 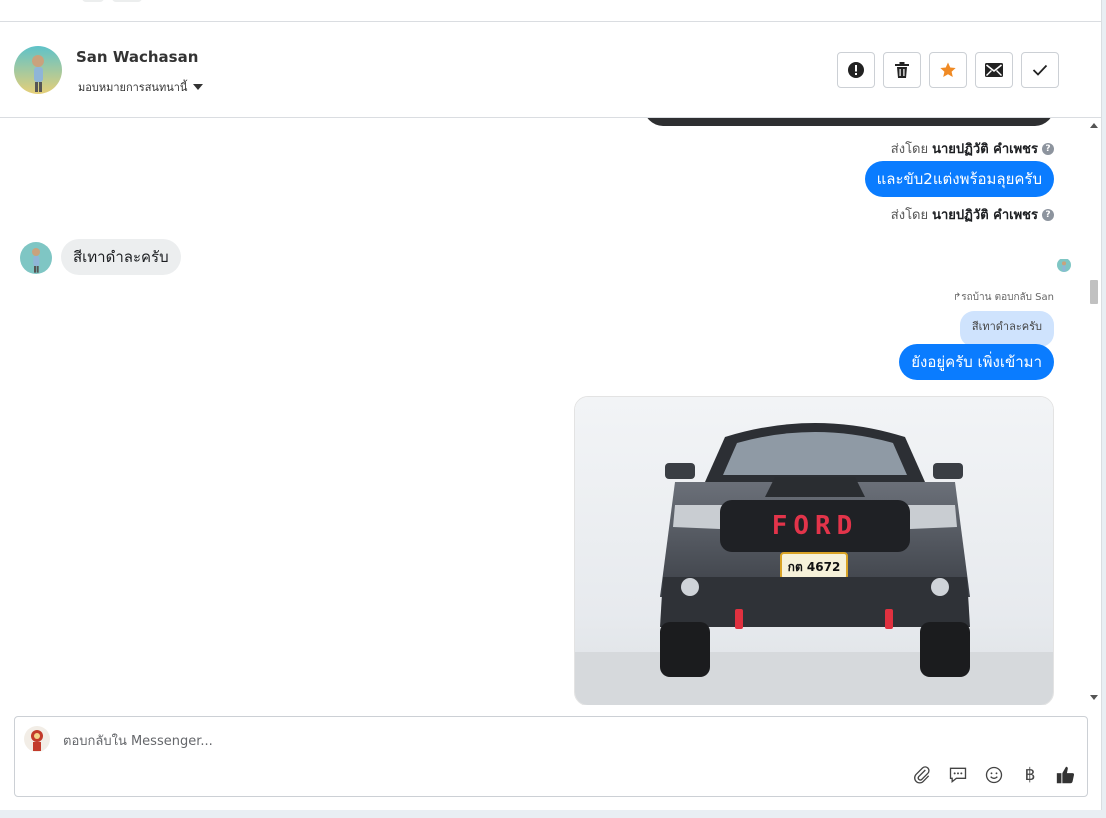 I want to click on saved-reply-button, so click(x=958, y=775).